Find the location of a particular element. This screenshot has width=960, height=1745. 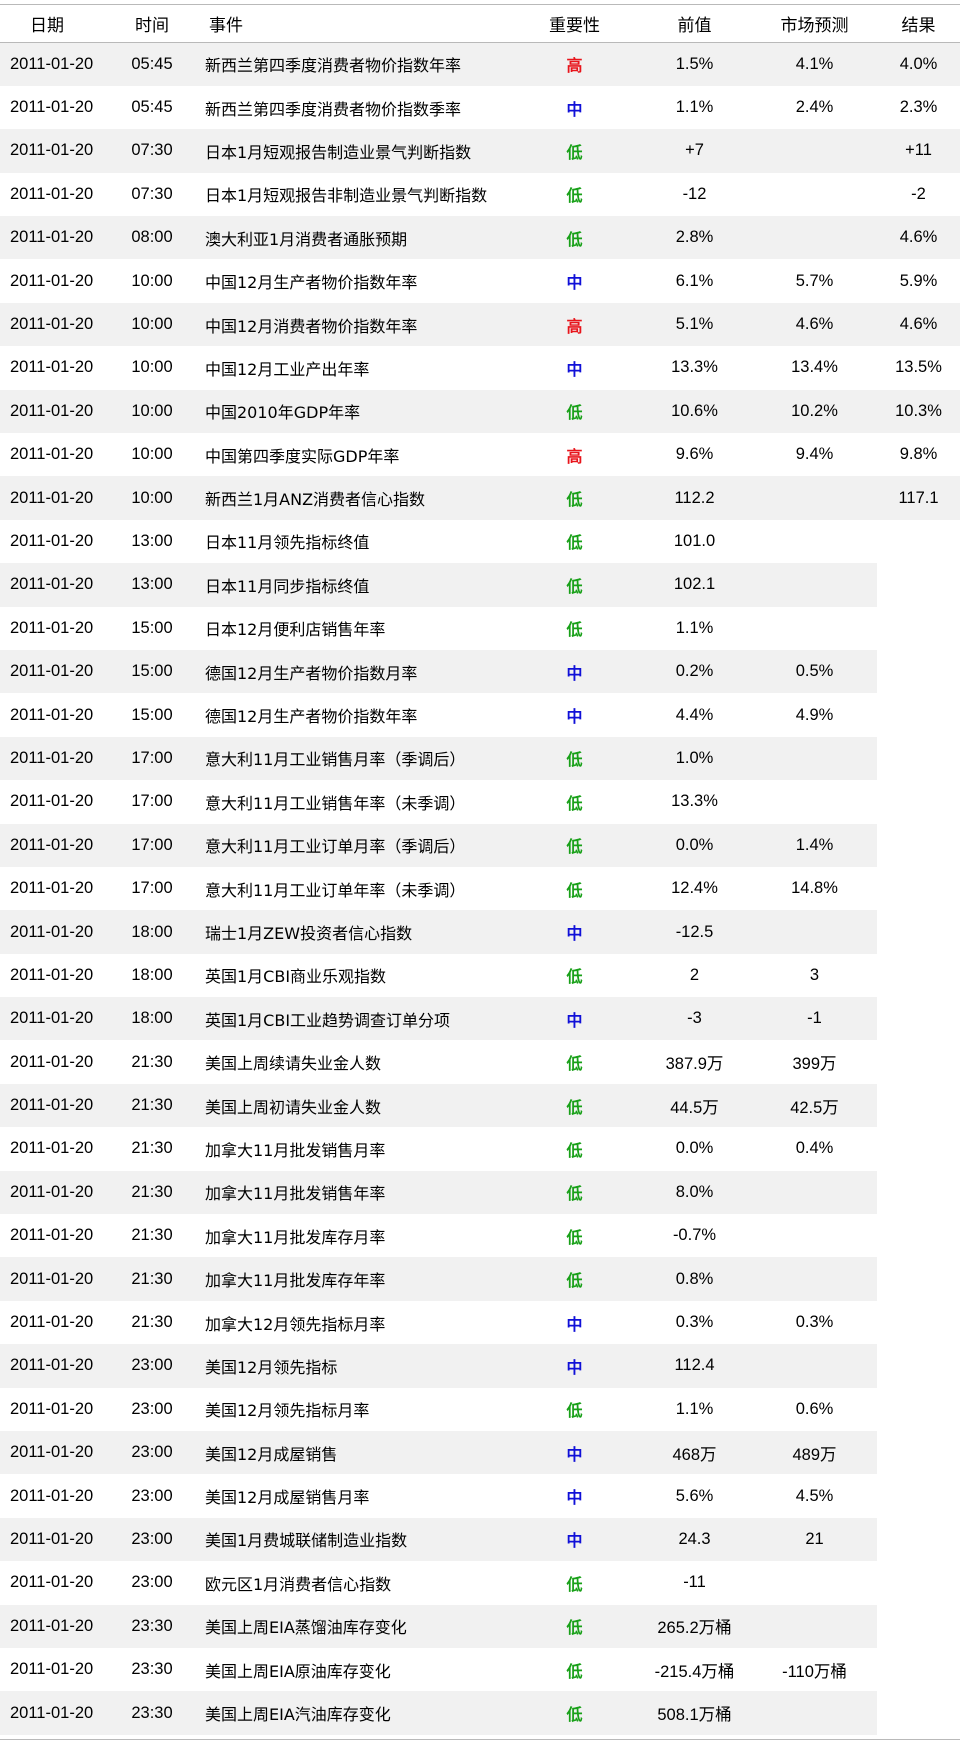

cell-forecast: 2.4% is located at coordinates (814, 107).